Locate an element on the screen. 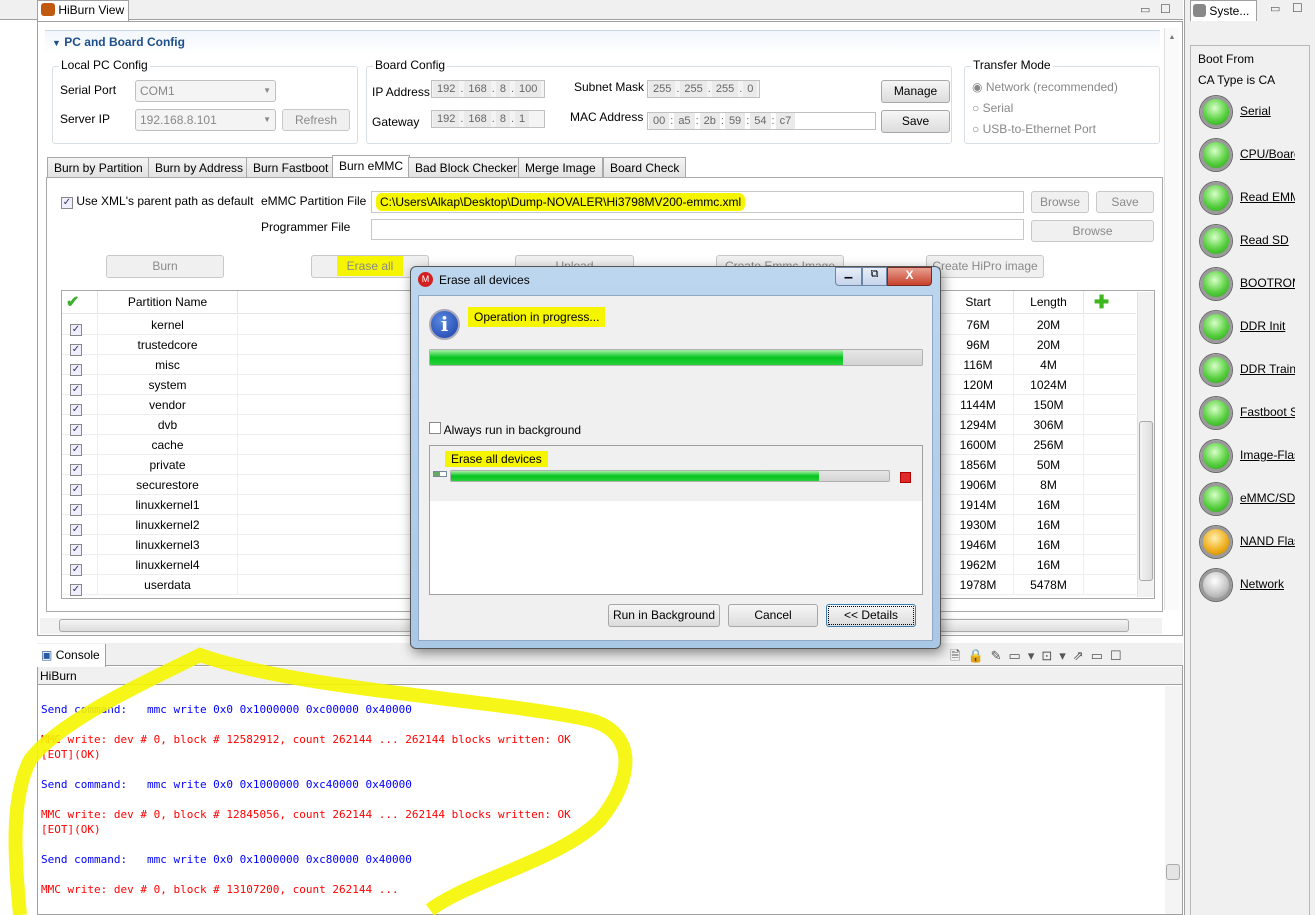 The image size is (1315, 915). boot-step-link: Network is located at coordinates (1267, 584).